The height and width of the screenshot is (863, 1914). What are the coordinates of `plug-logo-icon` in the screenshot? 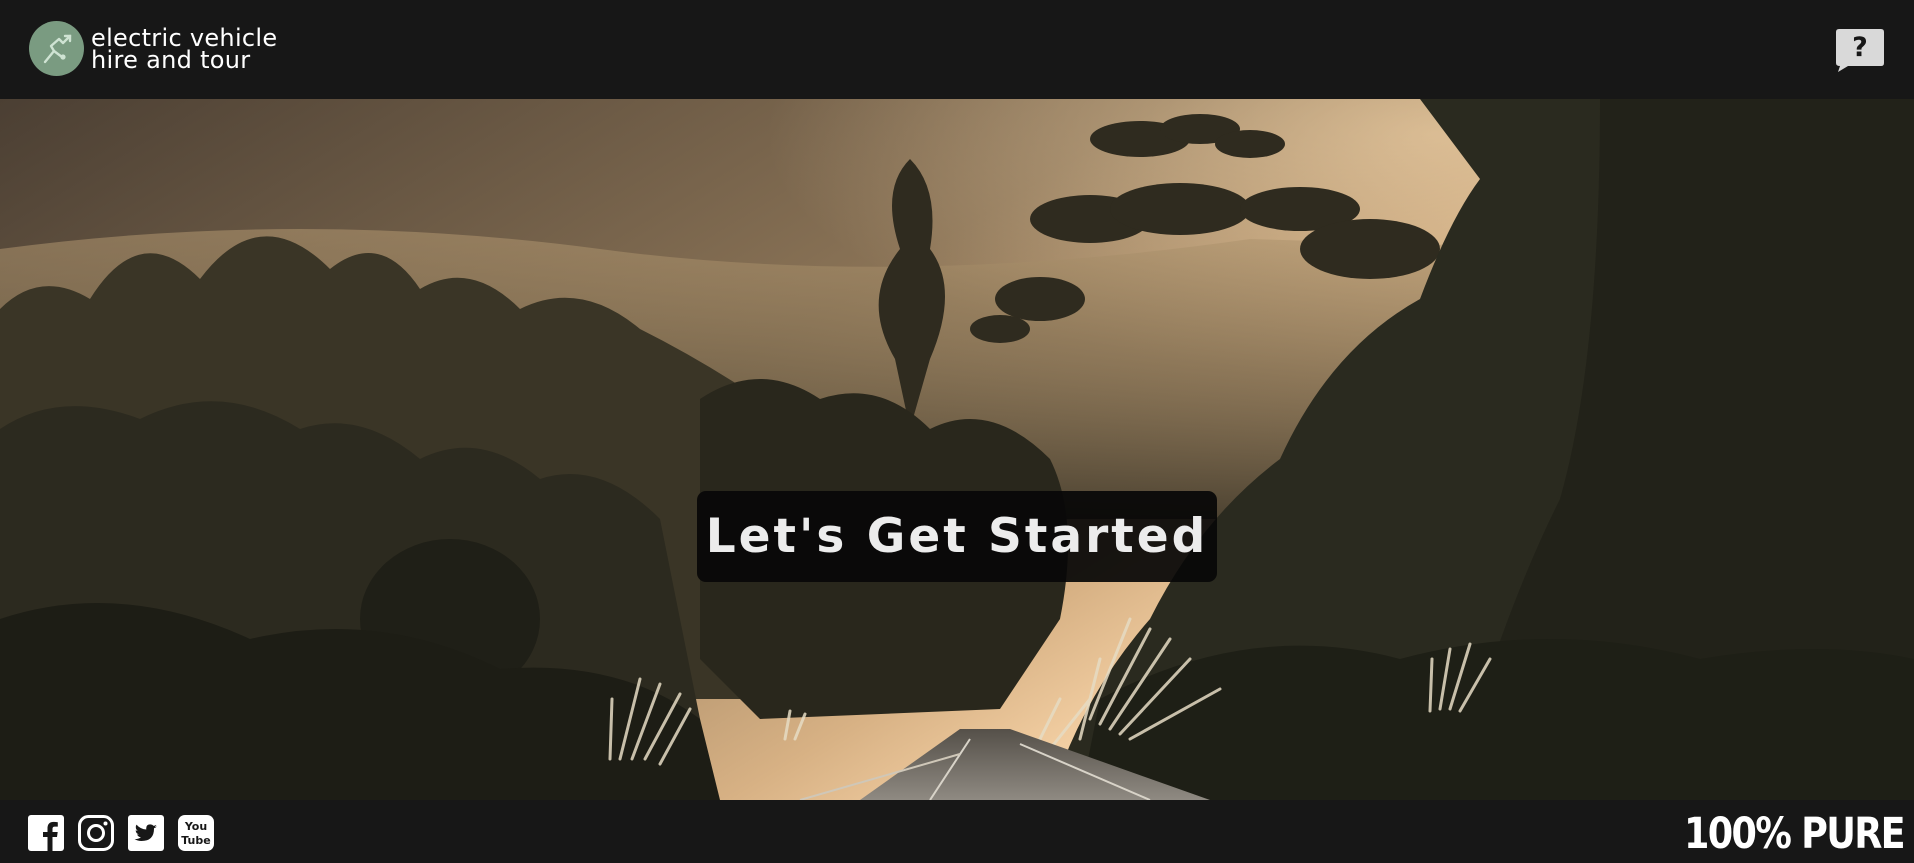 It's located at (56, 48).